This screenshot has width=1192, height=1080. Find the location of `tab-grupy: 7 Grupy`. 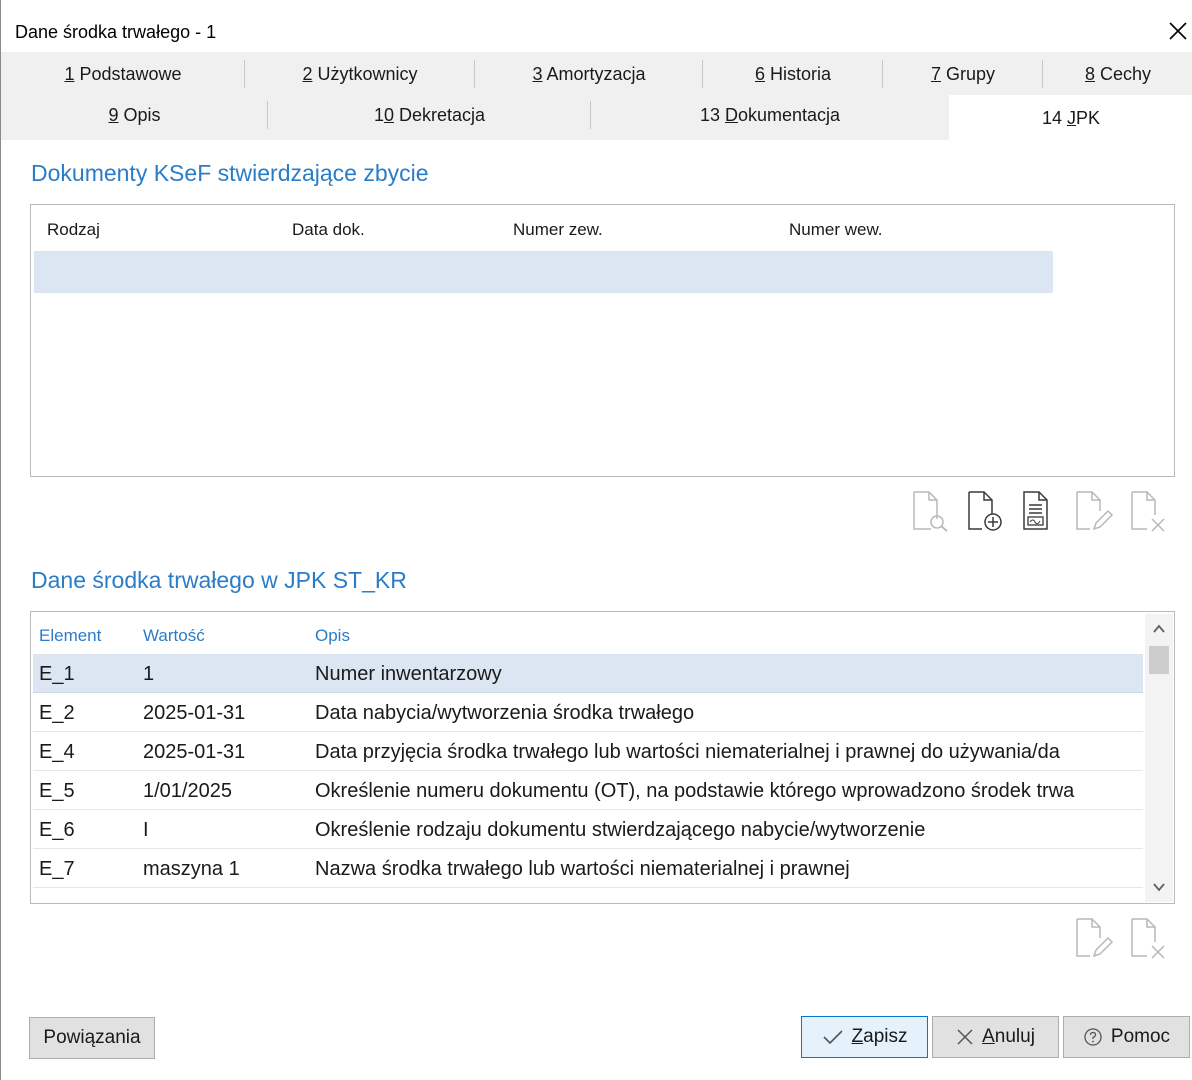

tab-grupy: 7 Grupy is located at coordinates (963, 73).